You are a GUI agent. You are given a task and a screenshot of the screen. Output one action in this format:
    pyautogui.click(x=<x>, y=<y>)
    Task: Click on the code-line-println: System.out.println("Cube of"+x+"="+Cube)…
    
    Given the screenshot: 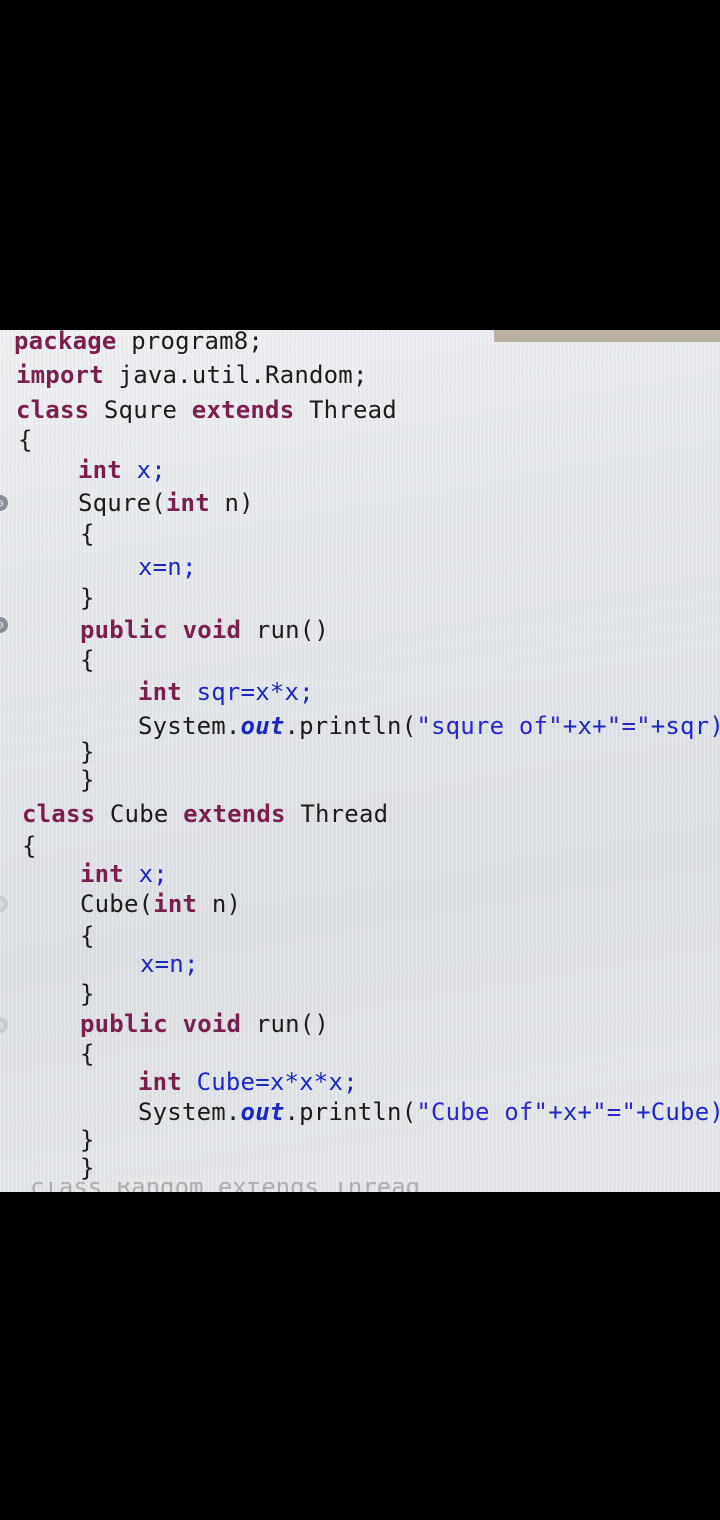 What is the action you would take?
    pyautogui.click(x=429, y=1112)
    